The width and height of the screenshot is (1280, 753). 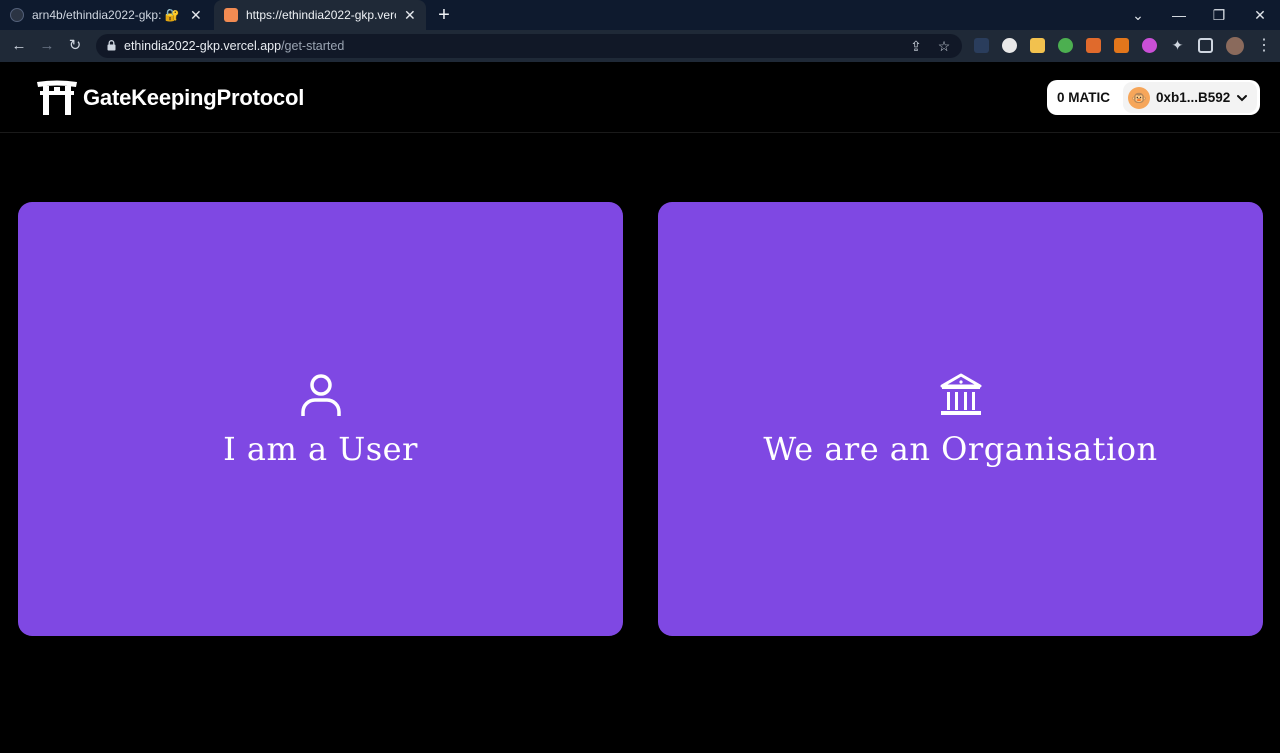 What do you see at coordinates (47, 46) in the screenshot?
I see `forward-icon: →` at bounding box center [47, 46].